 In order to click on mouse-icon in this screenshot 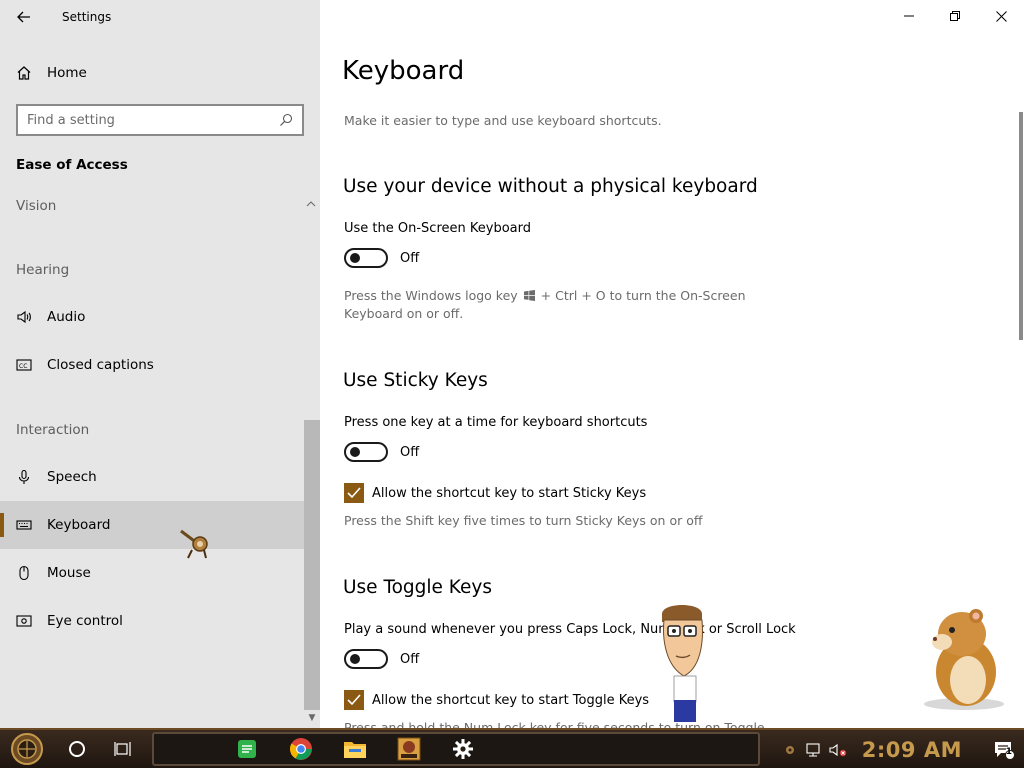, I will do `click(24, 573)`.